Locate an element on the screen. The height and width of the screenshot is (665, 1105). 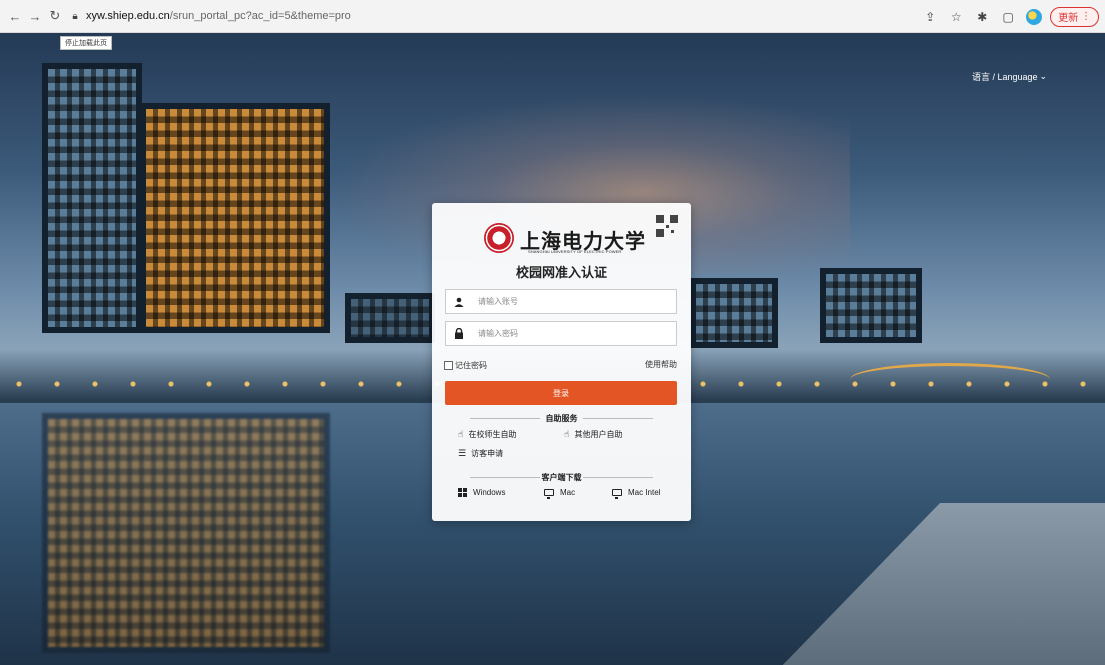
download-mac-link: Mac is located at coordinates (560, 493).